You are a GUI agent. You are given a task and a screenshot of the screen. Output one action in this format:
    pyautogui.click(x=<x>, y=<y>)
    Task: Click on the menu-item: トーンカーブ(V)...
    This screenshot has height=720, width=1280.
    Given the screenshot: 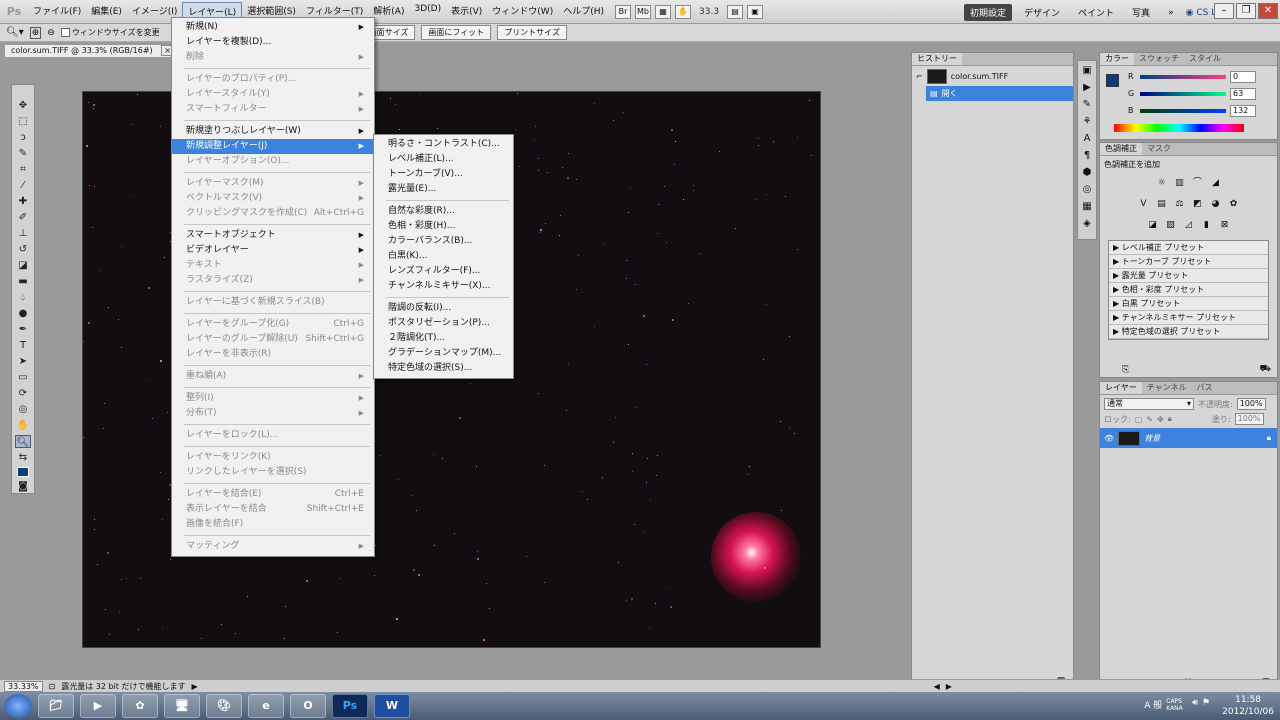 What is the action you would take?
    pyautogui.click(x=443, y=174)
    